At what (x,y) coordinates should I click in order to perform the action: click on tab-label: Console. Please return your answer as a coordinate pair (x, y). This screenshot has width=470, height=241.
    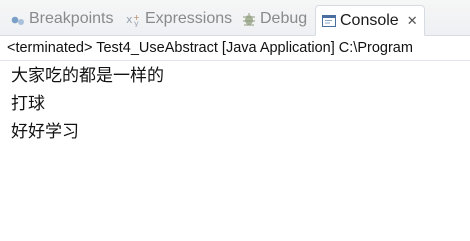
    Looking at the image, I should click on (369, 20).